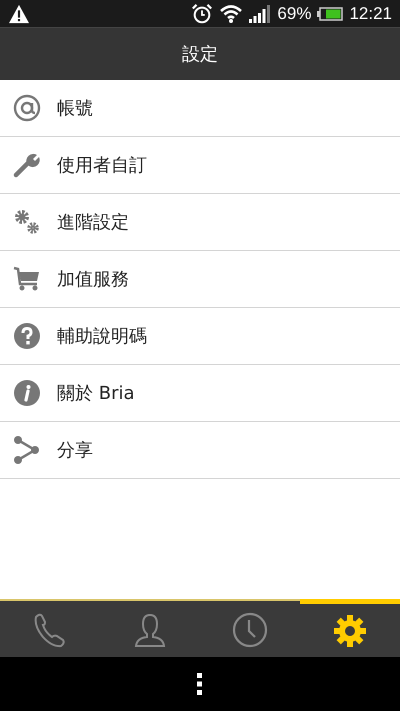 This screenshot has height=711, width=400. What do you see at coordinates (93, 222) in the screenshot?
I see `item-label: 進階設定` at bounding box center [93, 222].